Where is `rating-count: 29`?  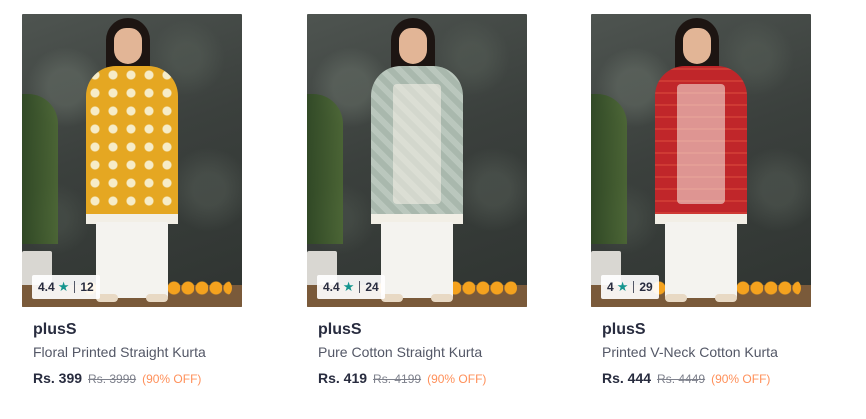 rating-count: 29 is located at coordinates (646, 287).